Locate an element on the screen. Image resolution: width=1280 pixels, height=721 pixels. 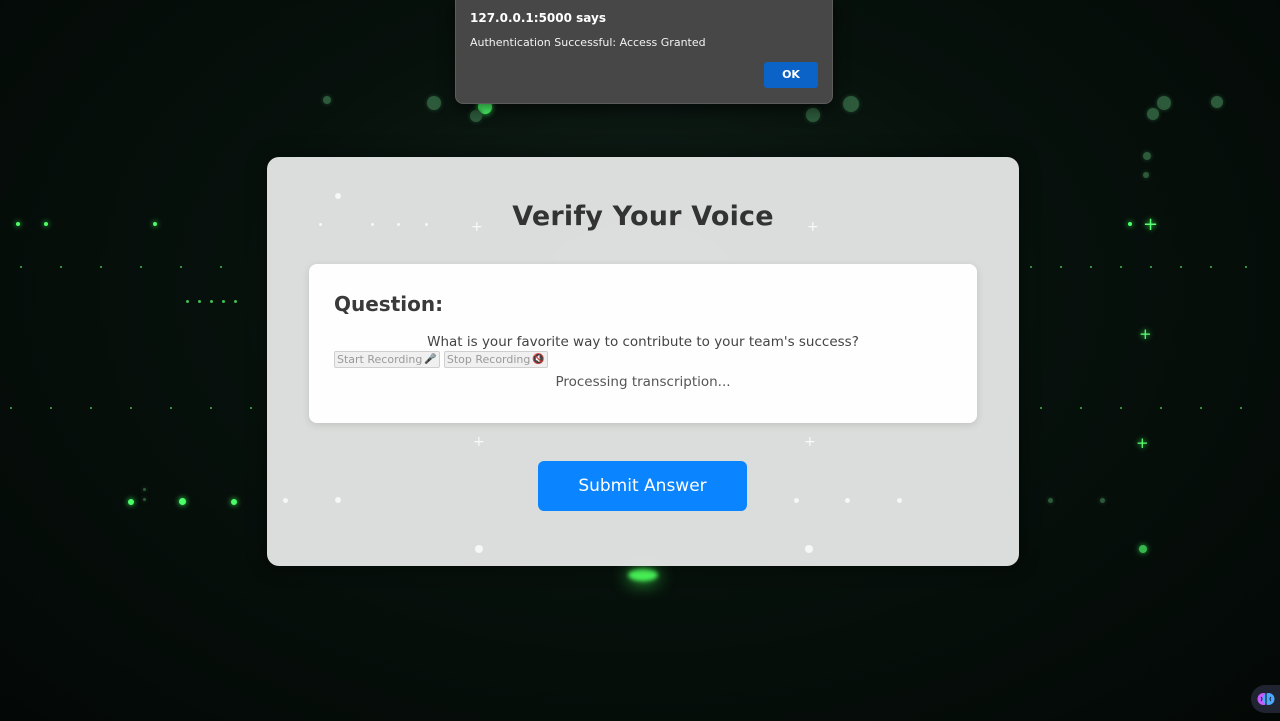
brain-icon is located at coordinates (1265, 699).